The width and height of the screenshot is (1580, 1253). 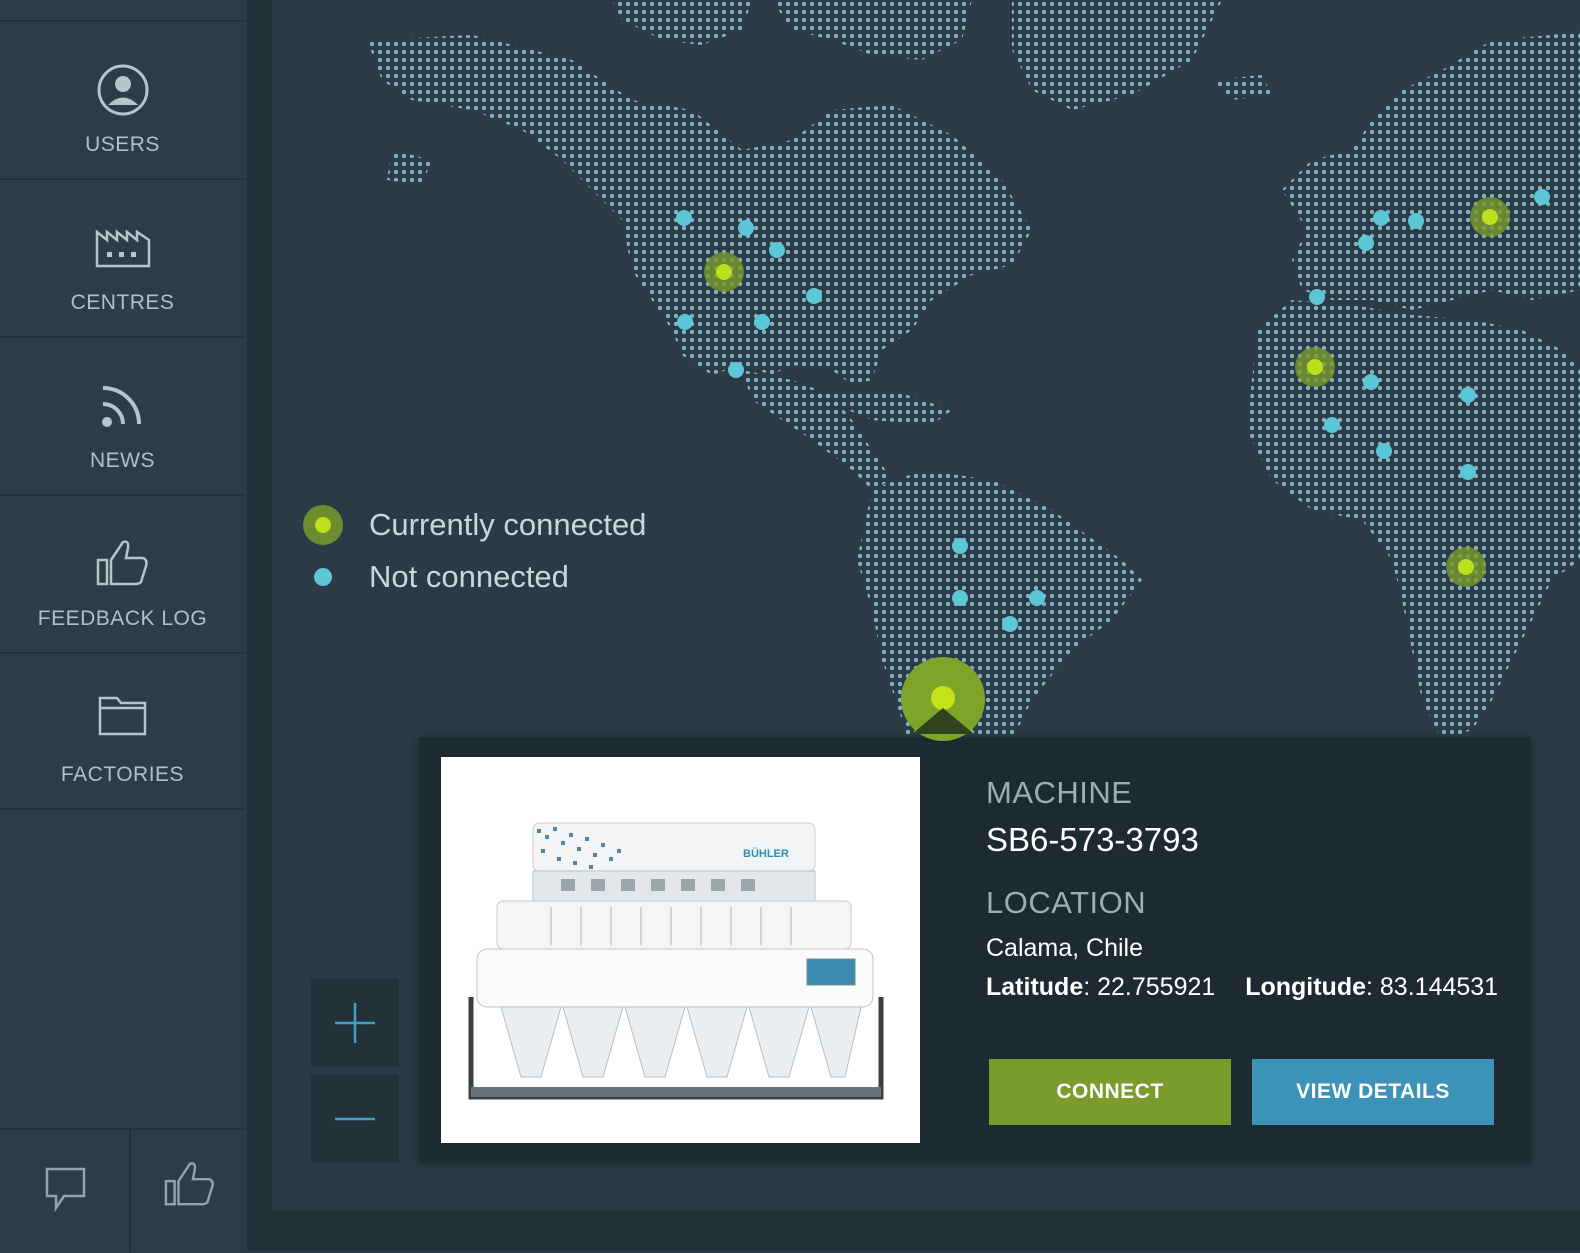 What do you see at coordinates (1059, 792) in the screenshot?
I see `machine-label: MACHINE` at bounding box center [1059, 792].